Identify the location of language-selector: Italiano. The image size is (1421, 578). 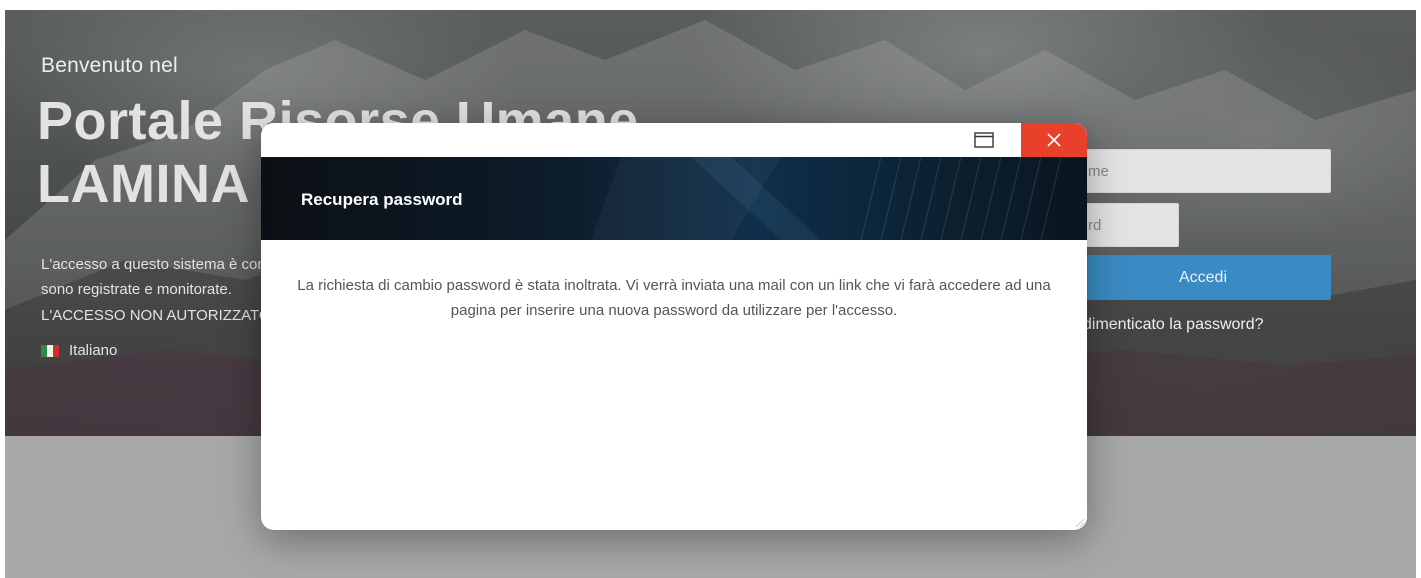
(79, 350).